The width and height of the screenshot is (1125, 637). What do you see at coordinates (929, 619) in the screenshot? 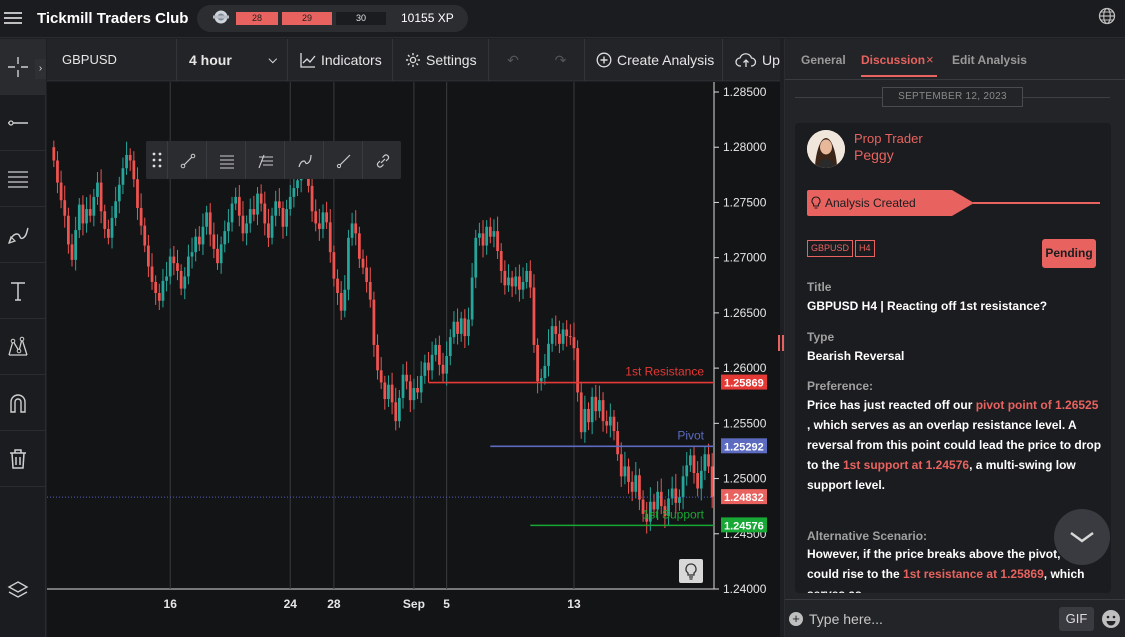
I see `message-input` at bounding box center [929, 619].